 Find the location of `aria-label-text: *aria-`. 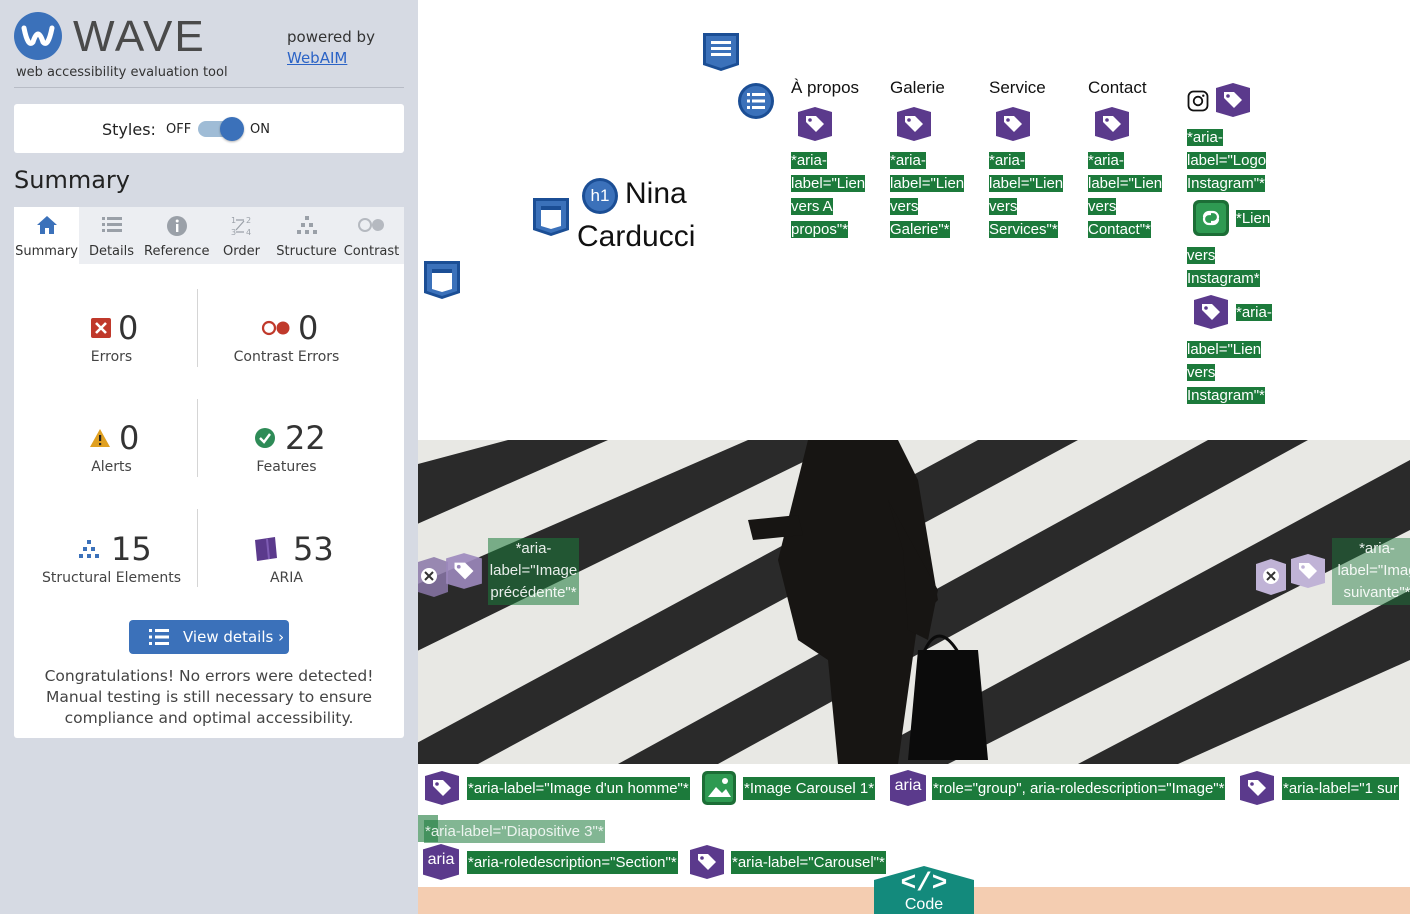

aria-label-text: *aria- is located at coordinates (1254, 312).